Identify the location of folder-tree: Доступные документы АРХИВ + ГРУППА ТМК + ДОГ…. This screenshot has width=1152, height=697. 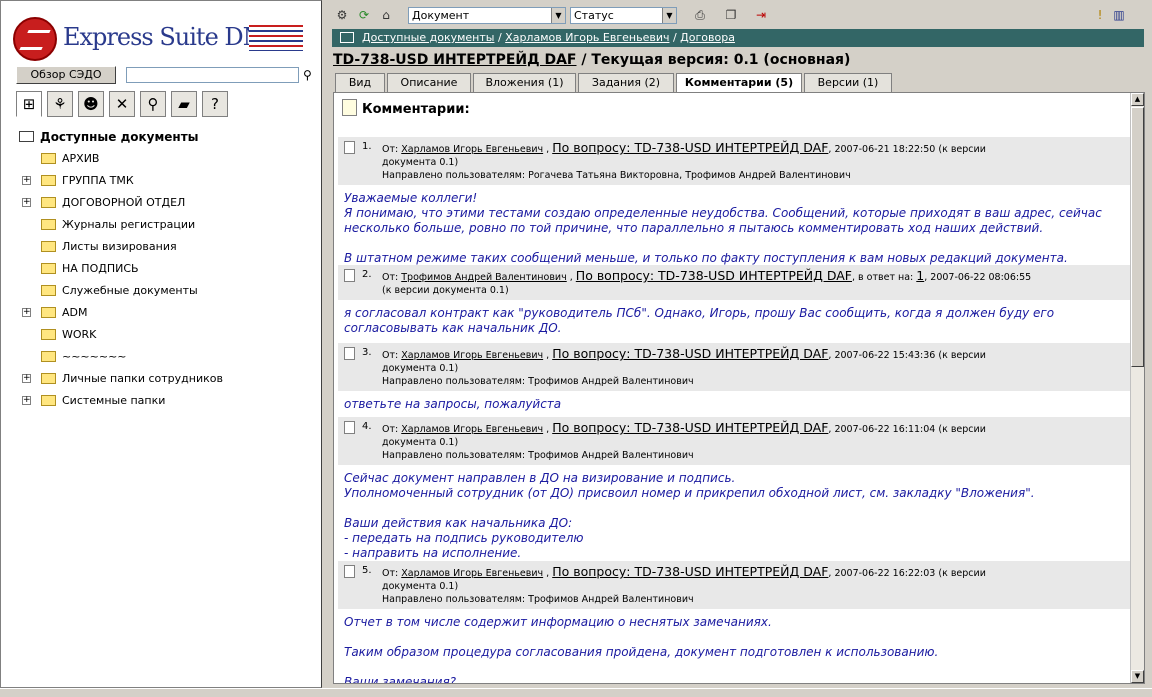
(166, 269).